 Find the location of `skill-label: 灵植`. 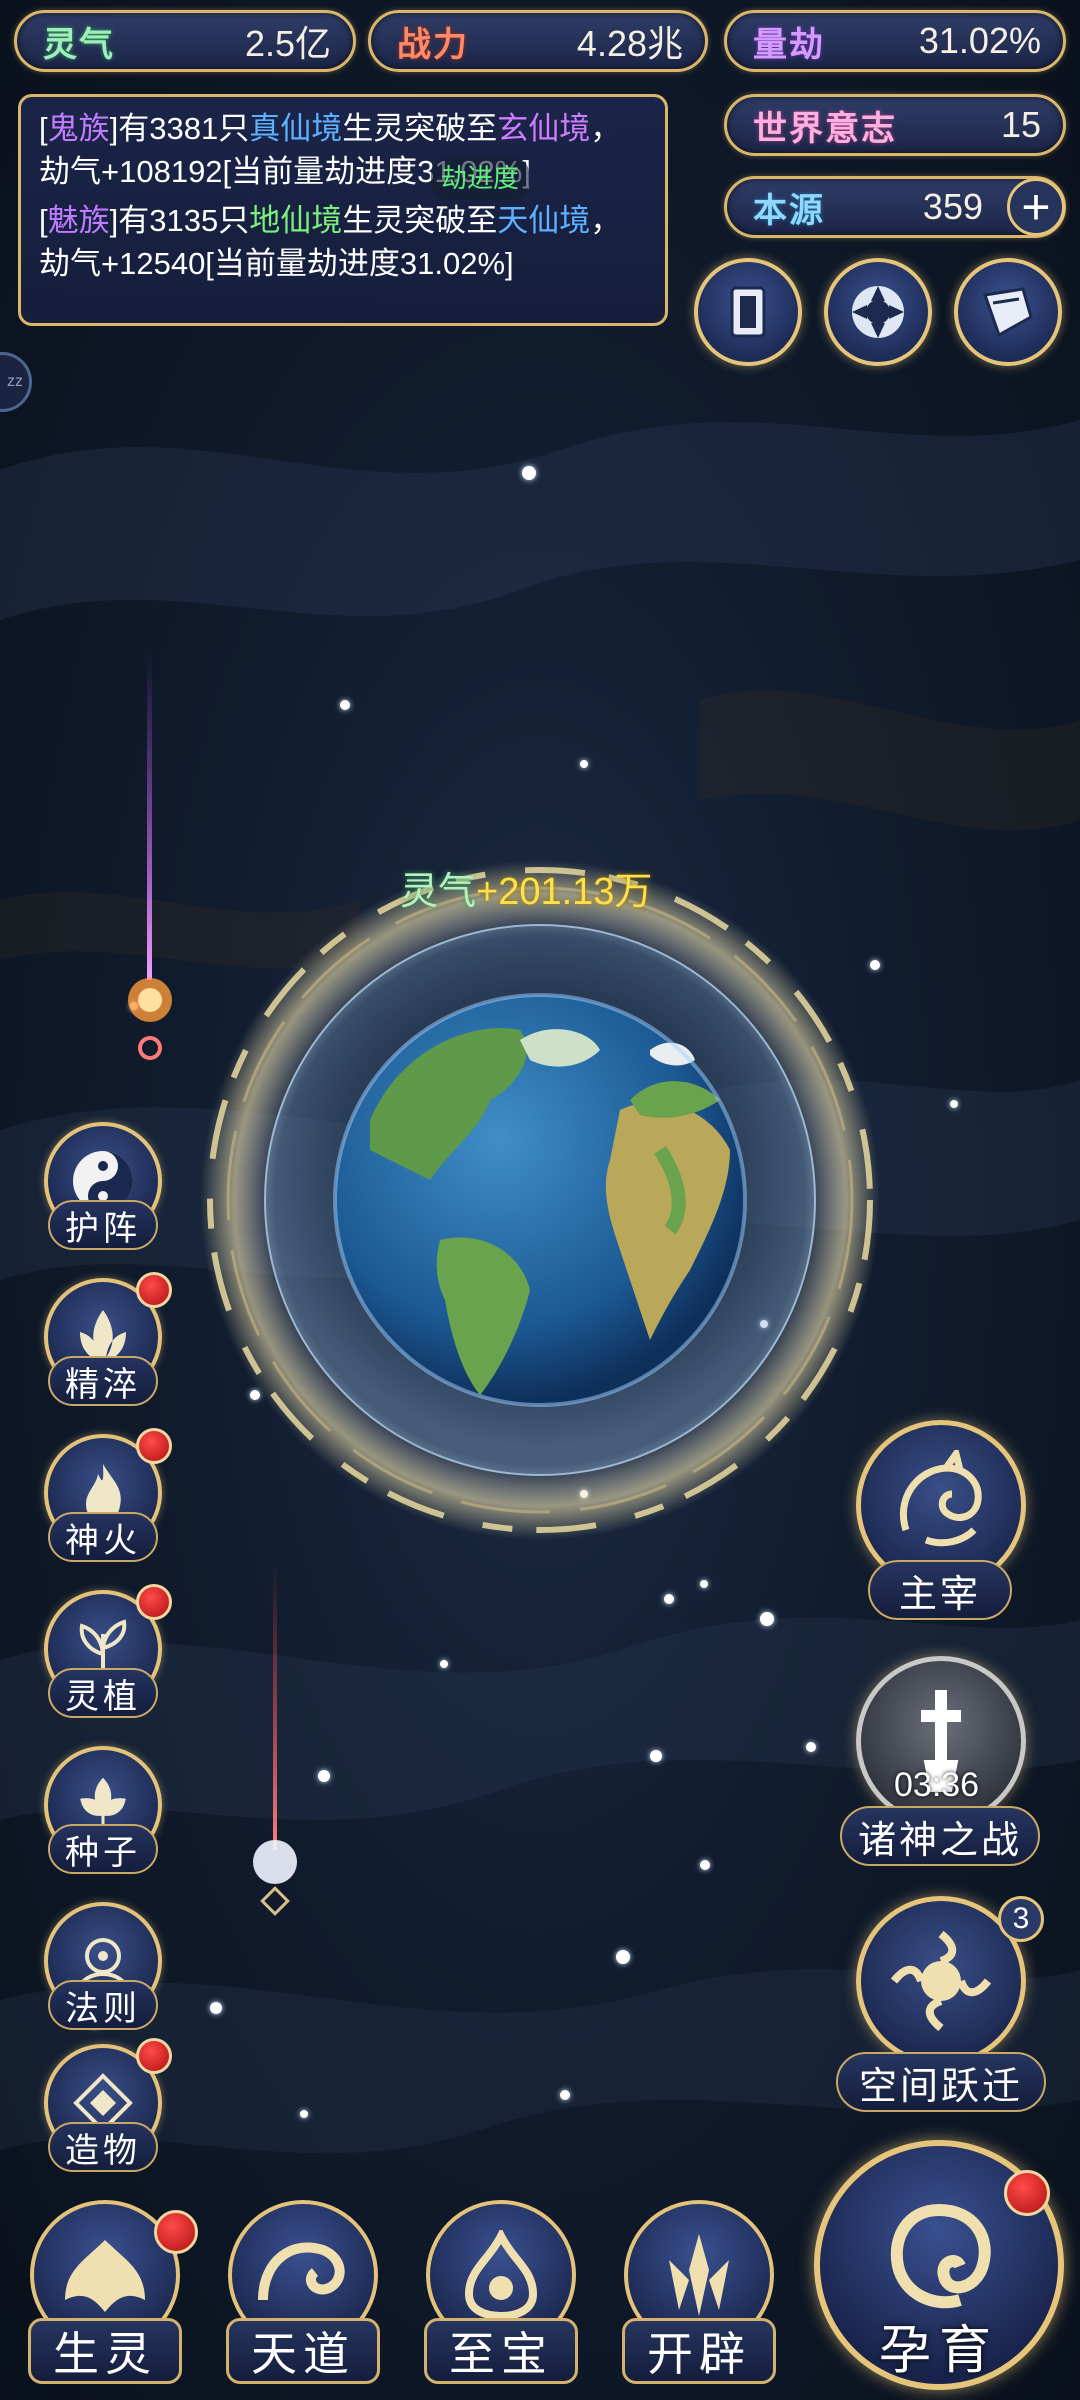

skill-label: 灵植 is located at coordinates (103, 1693).